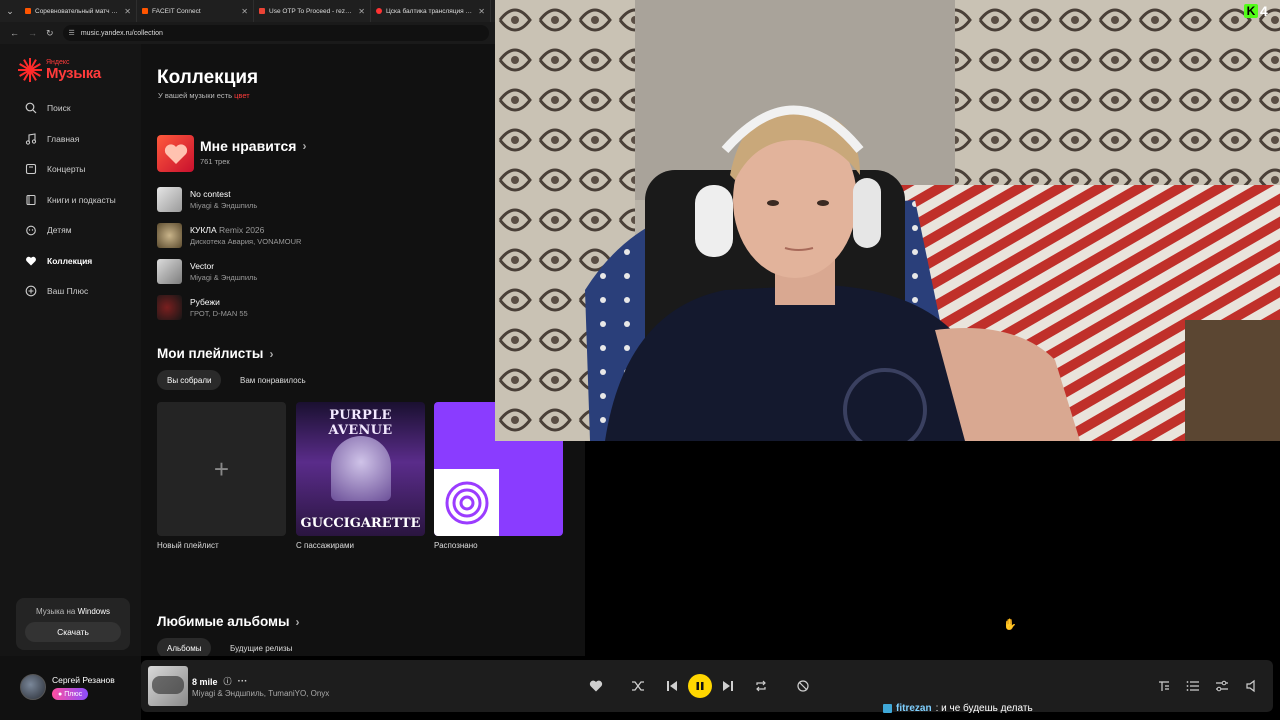  I want to click on sidebar-item-label: Концерты, so click(66, 169).